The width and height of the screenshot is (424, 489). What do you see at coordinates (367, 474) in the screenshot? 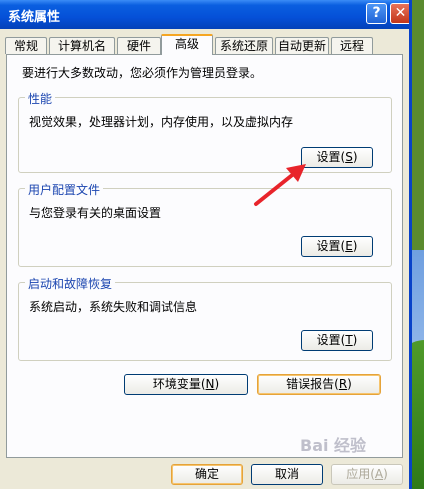
I see `apply-button: 应用(A)` at bounding box center [367, 474].